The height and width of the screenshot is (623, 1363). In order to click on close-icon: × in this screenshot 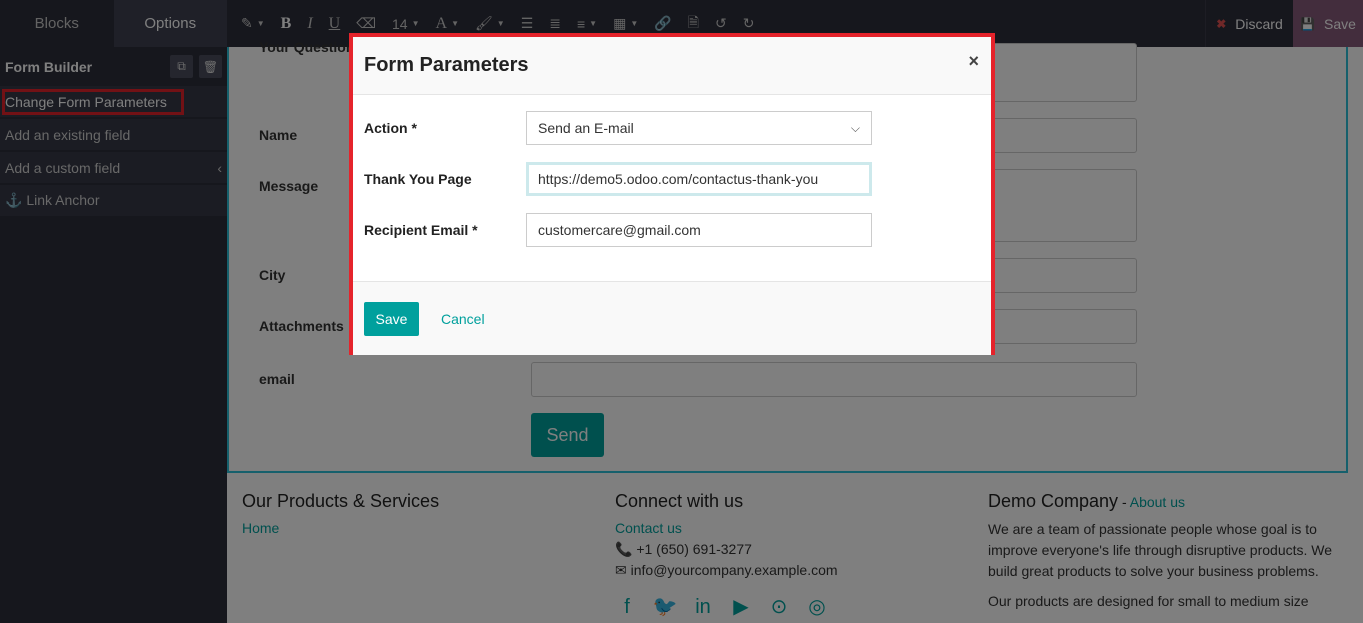, I will do `click(973, 61)`.